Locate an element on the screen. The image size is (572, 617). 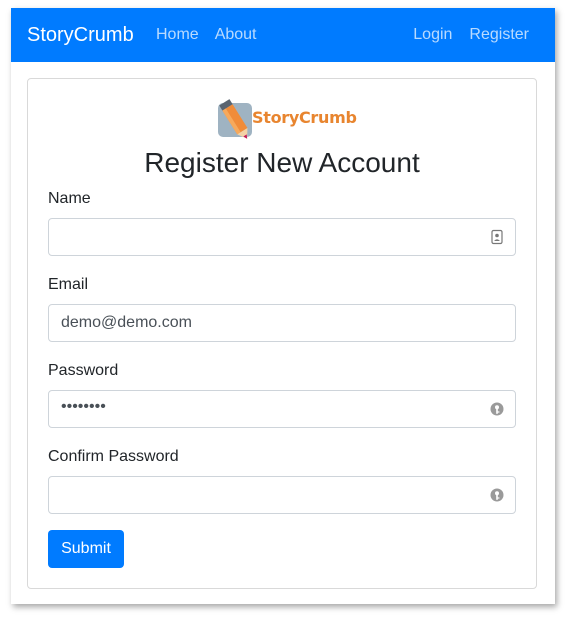
nav-link-about: About is located at coordinates (236, 35).